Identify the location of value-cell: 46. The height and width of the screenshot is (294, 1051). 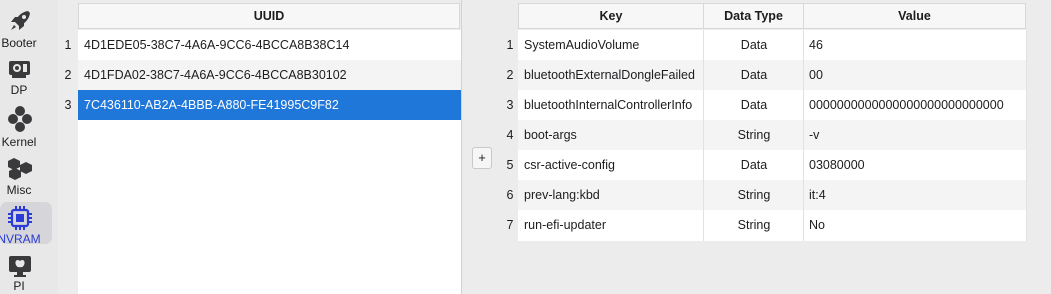
(816, 45).